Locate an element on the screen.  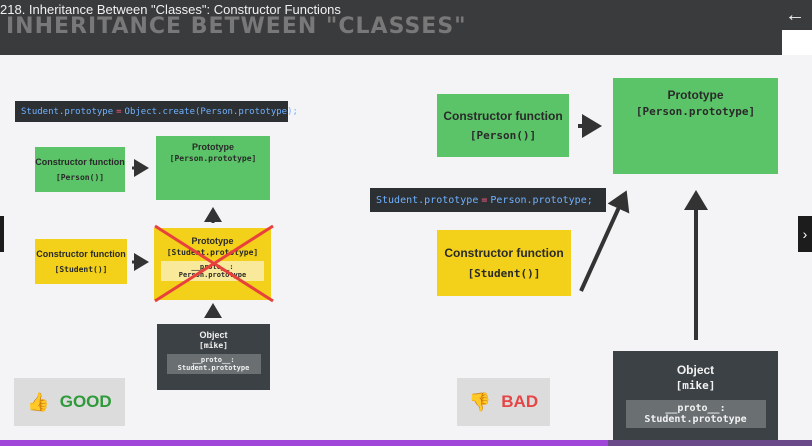
bad-code-snippet: Student.prototype = Person.prototype; is located at coordinates (488, 200).